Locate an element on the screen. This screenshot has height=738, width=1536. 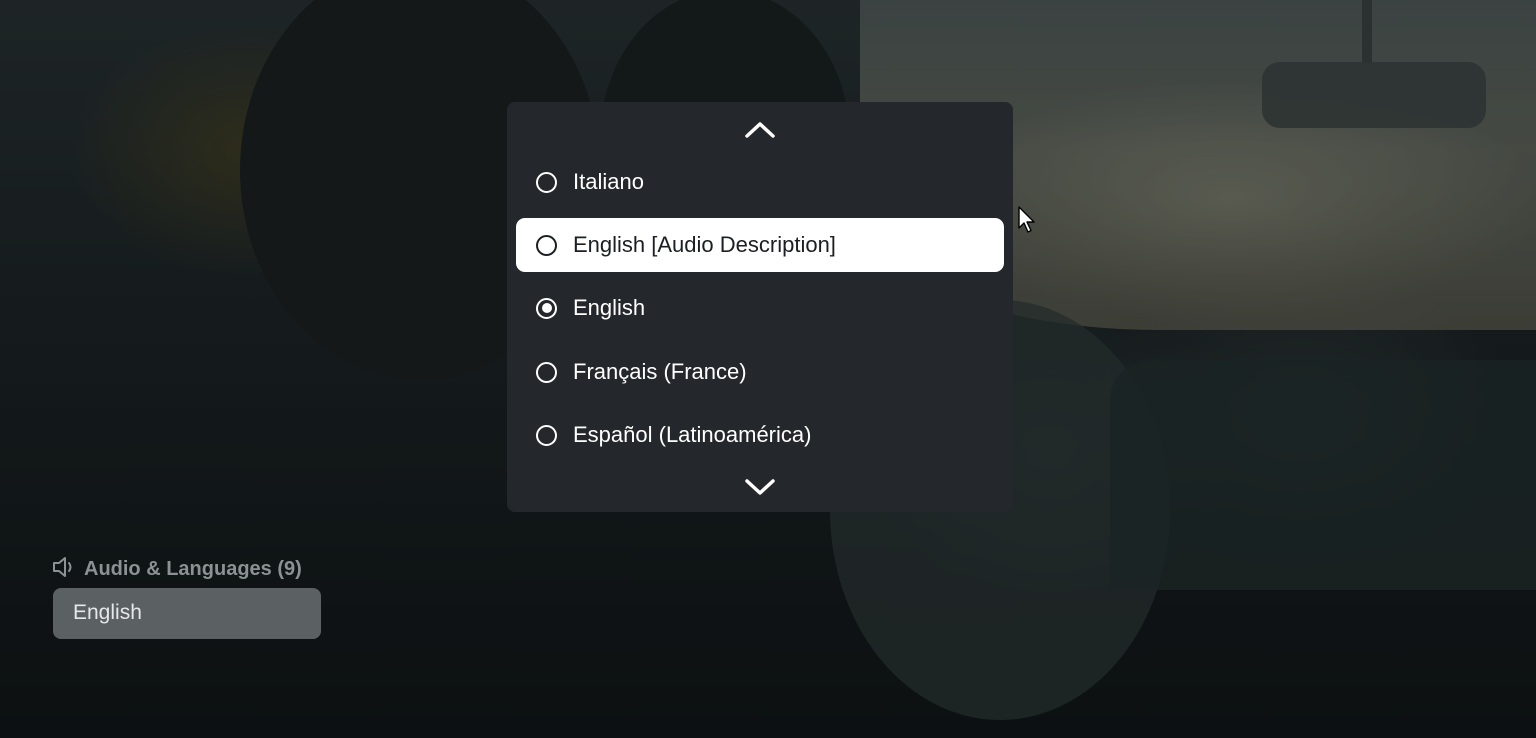
language-option-italiano: Italiano is located at coordinates (760, 182).